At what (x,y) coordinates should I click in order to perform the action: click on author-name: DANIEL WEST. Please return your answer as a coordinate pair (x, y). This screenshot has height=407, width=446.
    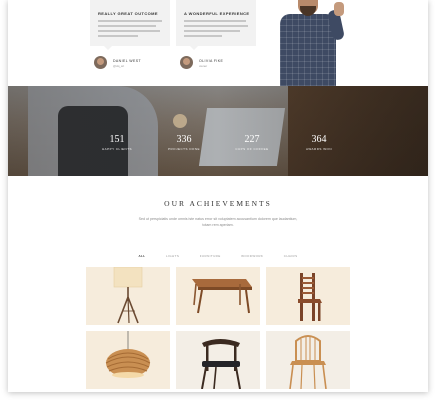
    Looking at the image, I should click on (127, 61).